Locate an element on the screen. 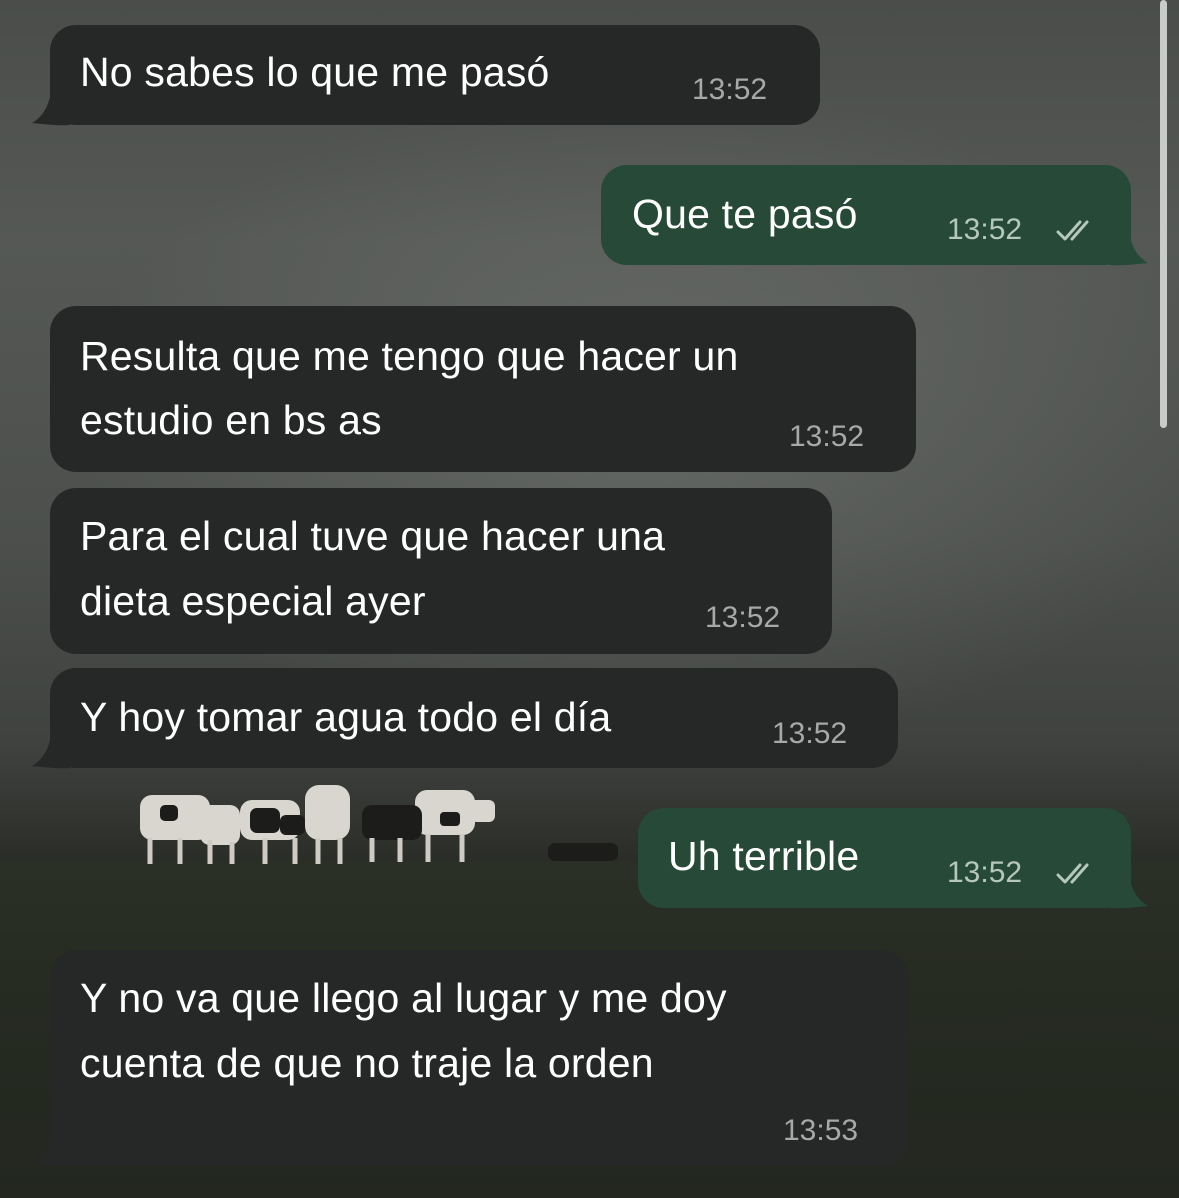 The height and width of the screenshot is (1198, 1179). message-bubble-outgoing: Que te pasó 13:52 is located at coordinates (866, 215).